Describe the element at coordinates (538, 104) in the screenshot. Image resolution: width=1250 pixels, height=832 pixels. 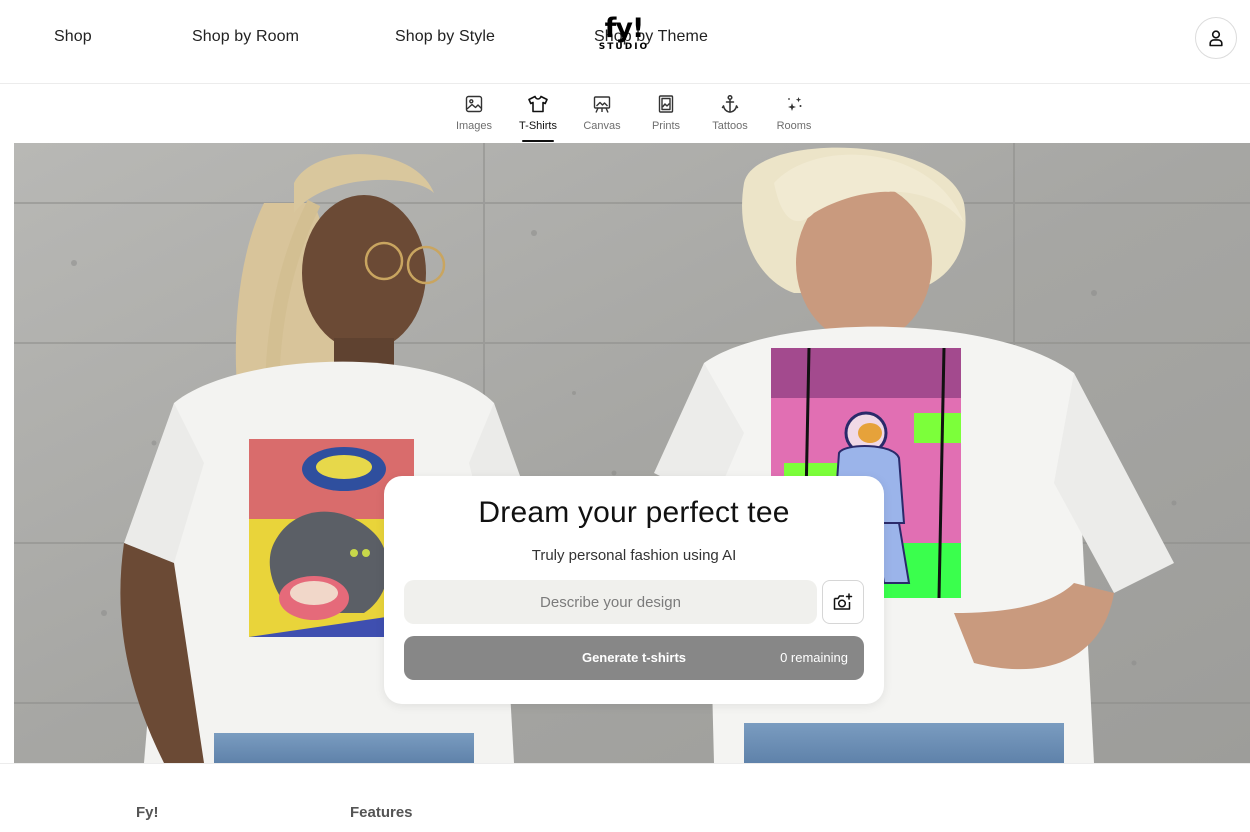
I see `tshirt-icon` at that location.